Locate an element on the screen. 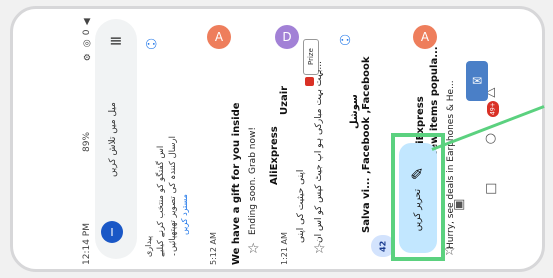 The image size is (553, 278). email-subject: Salva vi... ,Facebook ,Facebook is located at coordinates (366, 144).